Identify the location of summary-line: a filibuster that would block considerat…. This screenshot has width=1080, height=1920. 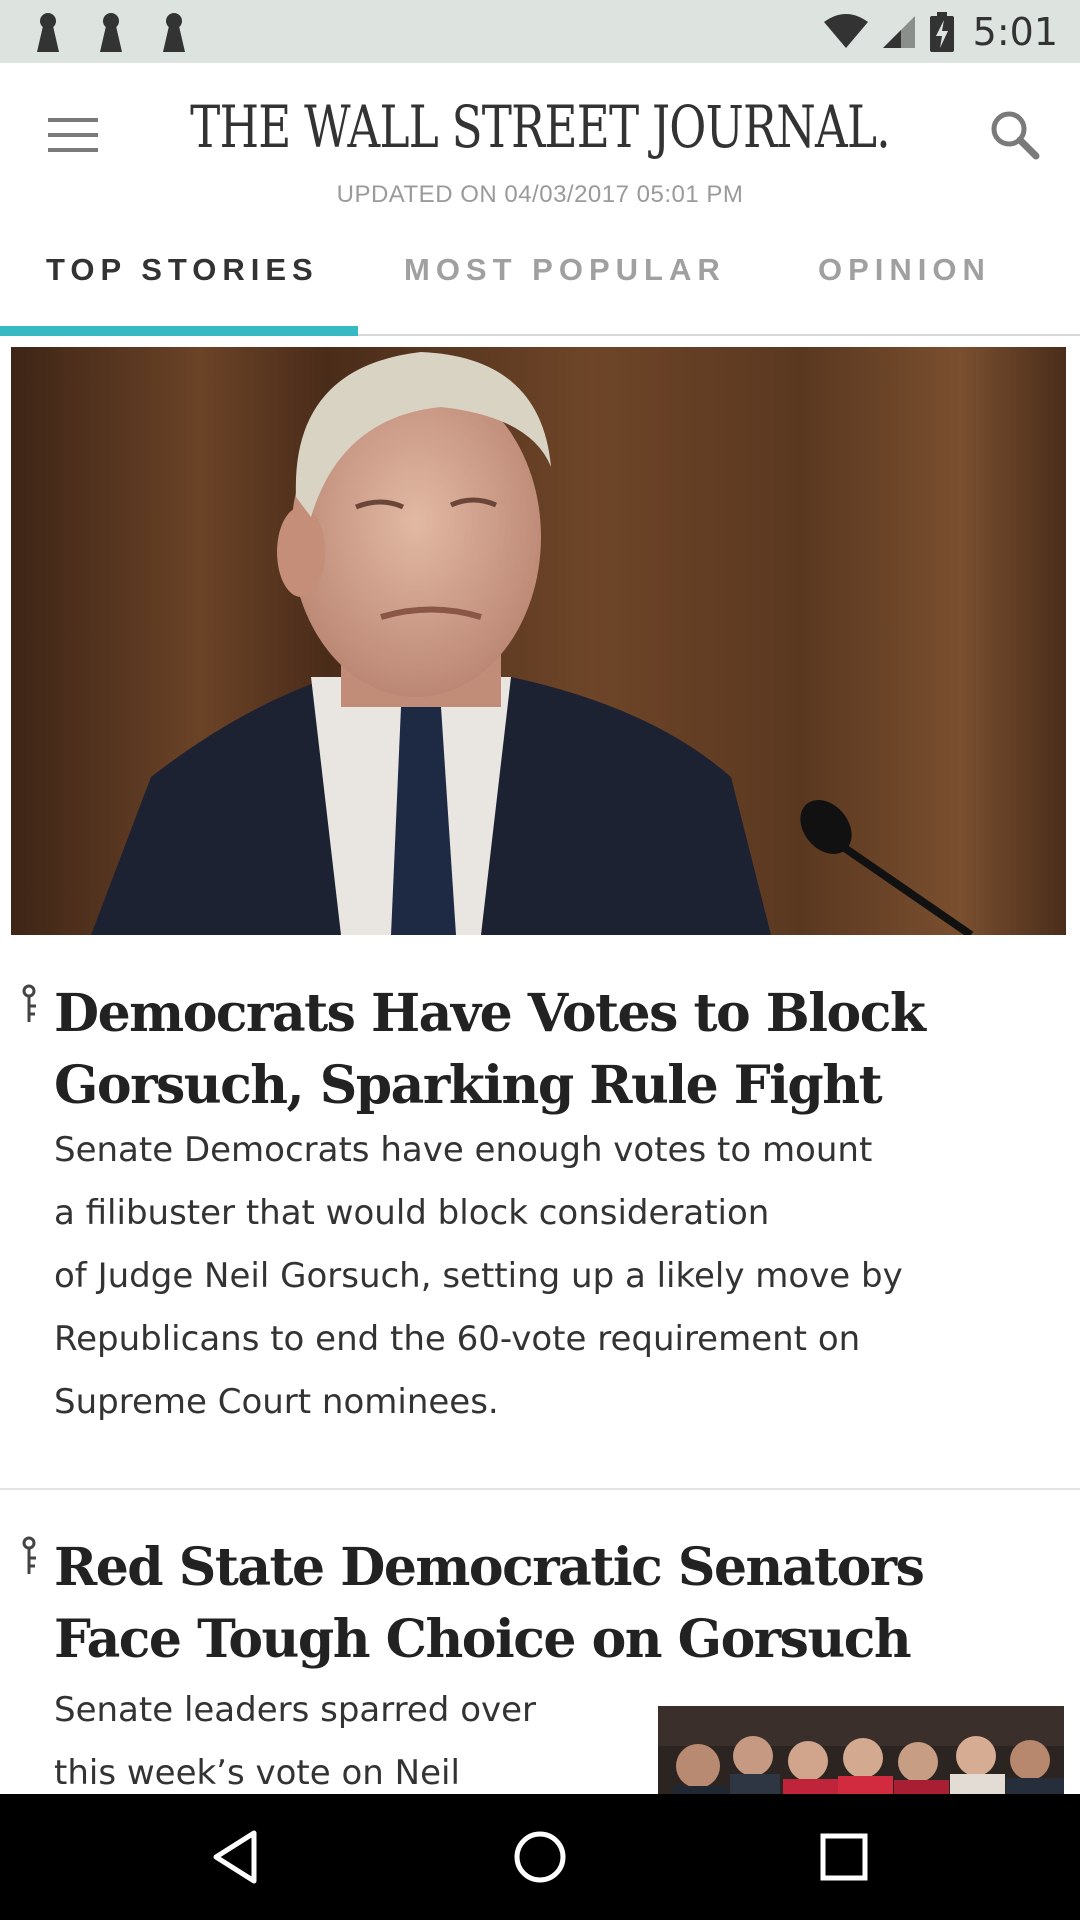
(412, 1213).